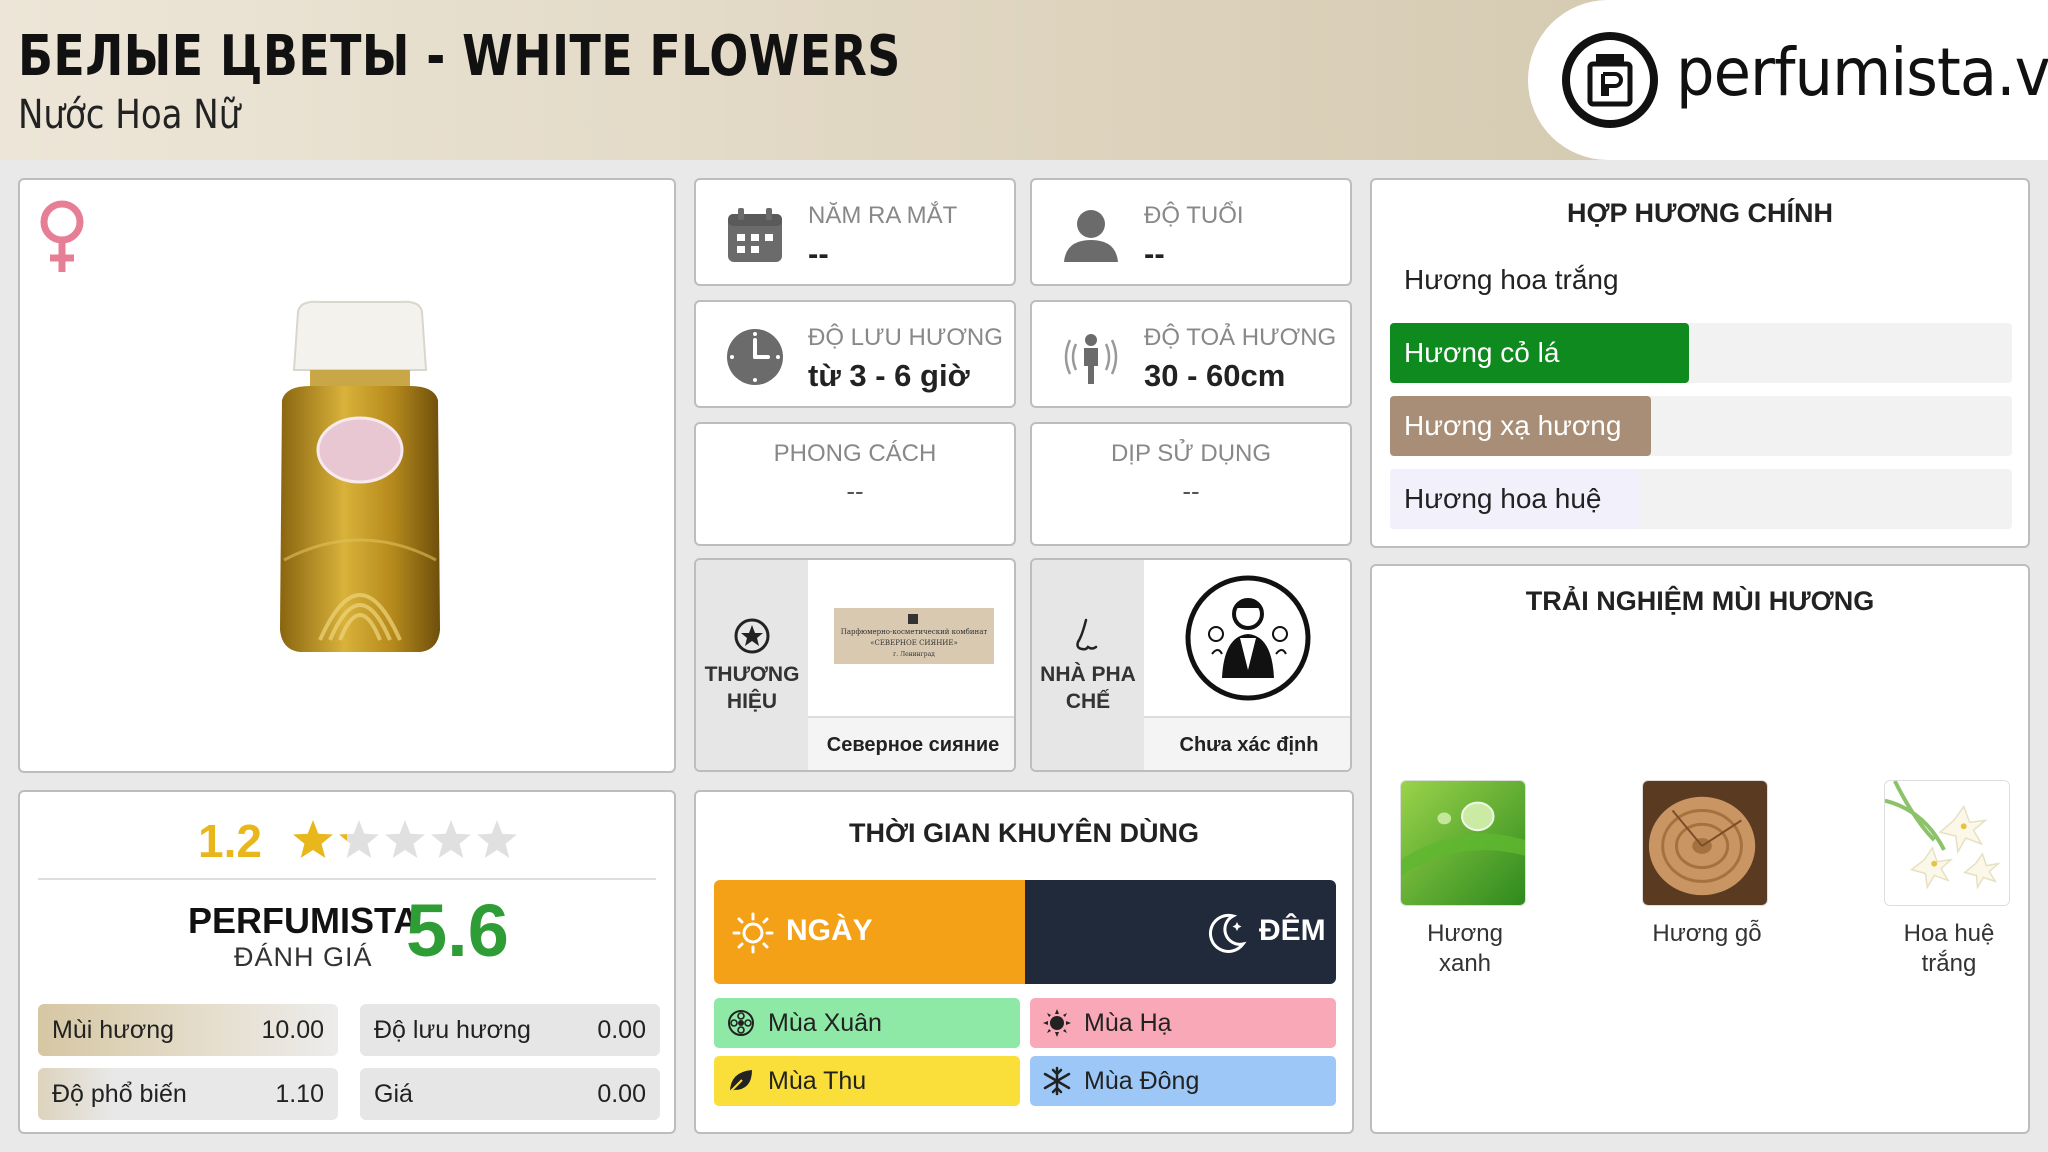  I want to click on age-card: ĐỘ TUỔI --, so click(1191, 232).